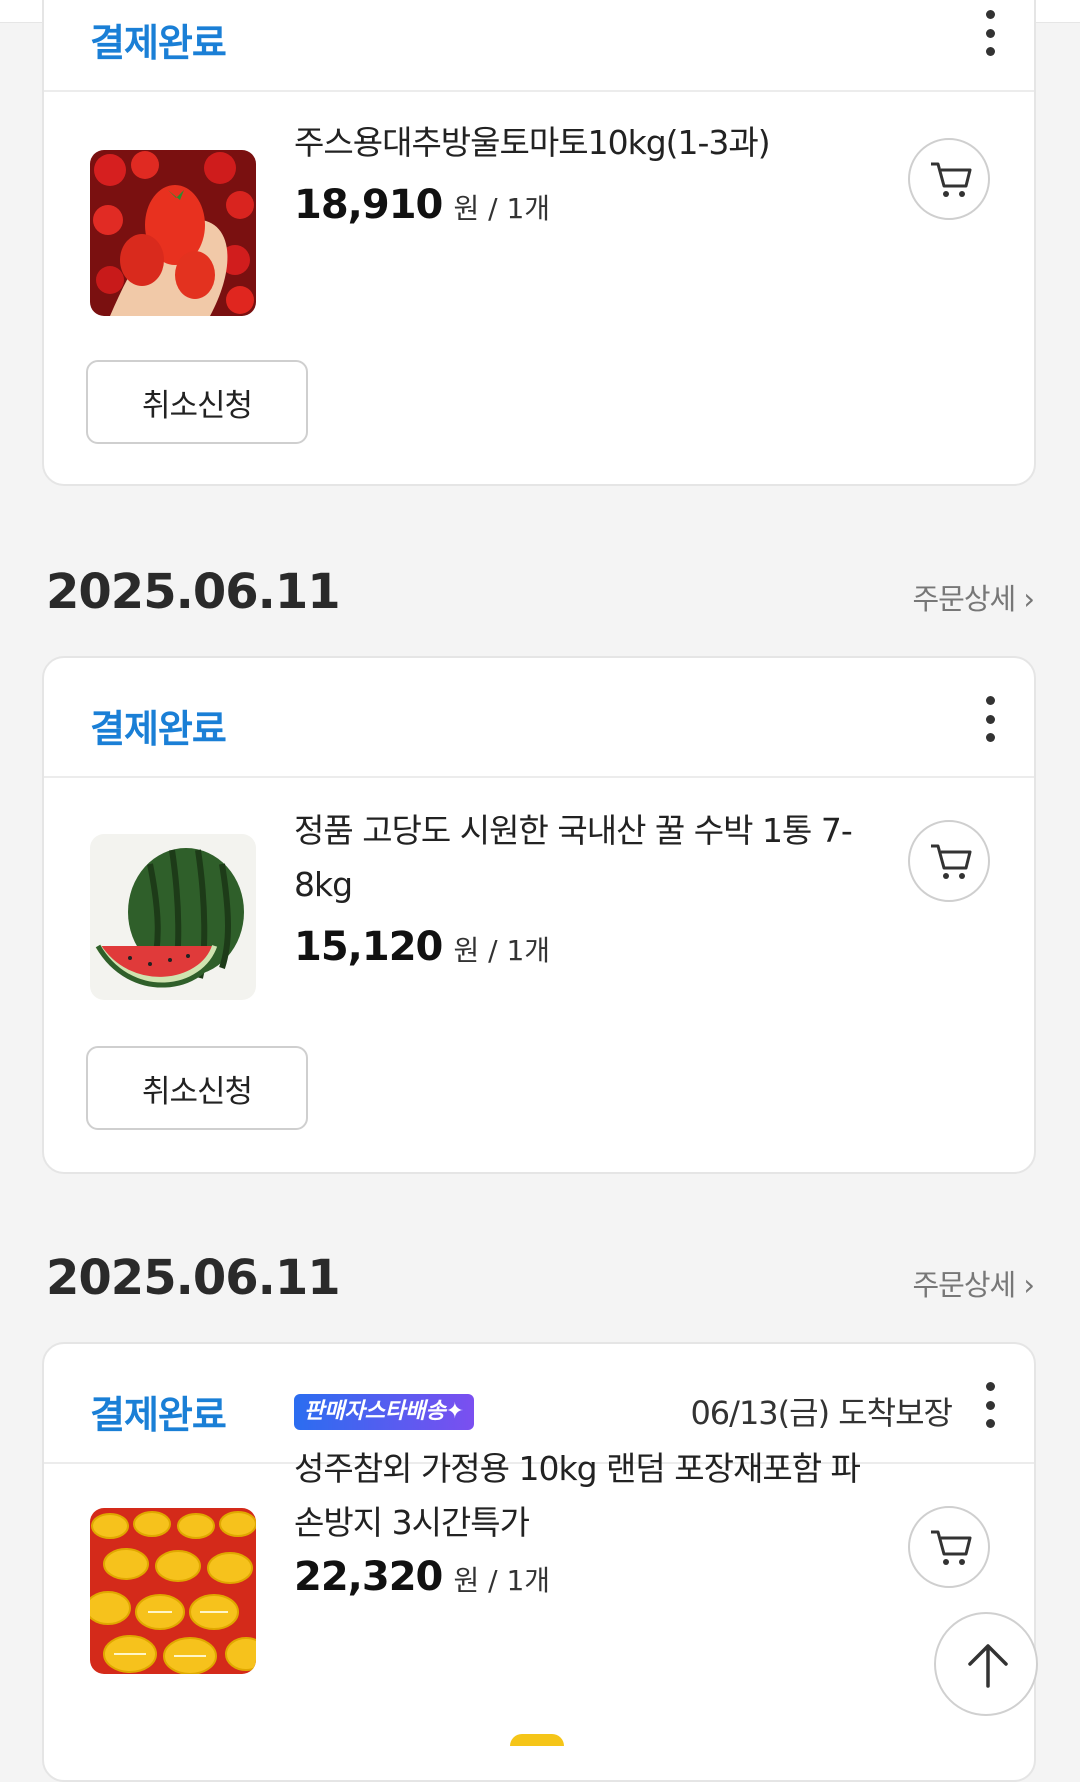 Image resolution: width=1080 pixels, height=1782 pixels. Describe the element at coordinates (368, 1577) in the screenshot. I see `product-price: 22,320` at that location.